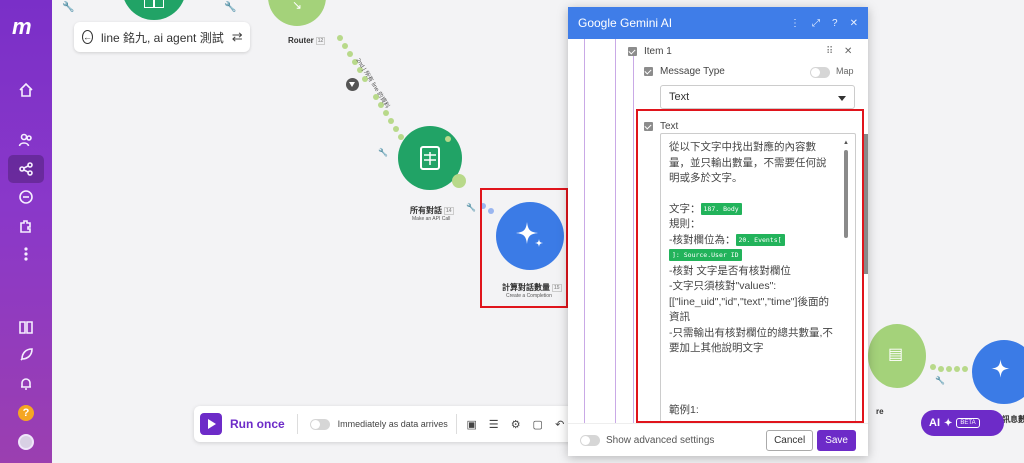  I want to click on search-input: line 銘九, ai agent 測試, so click(162, 37).